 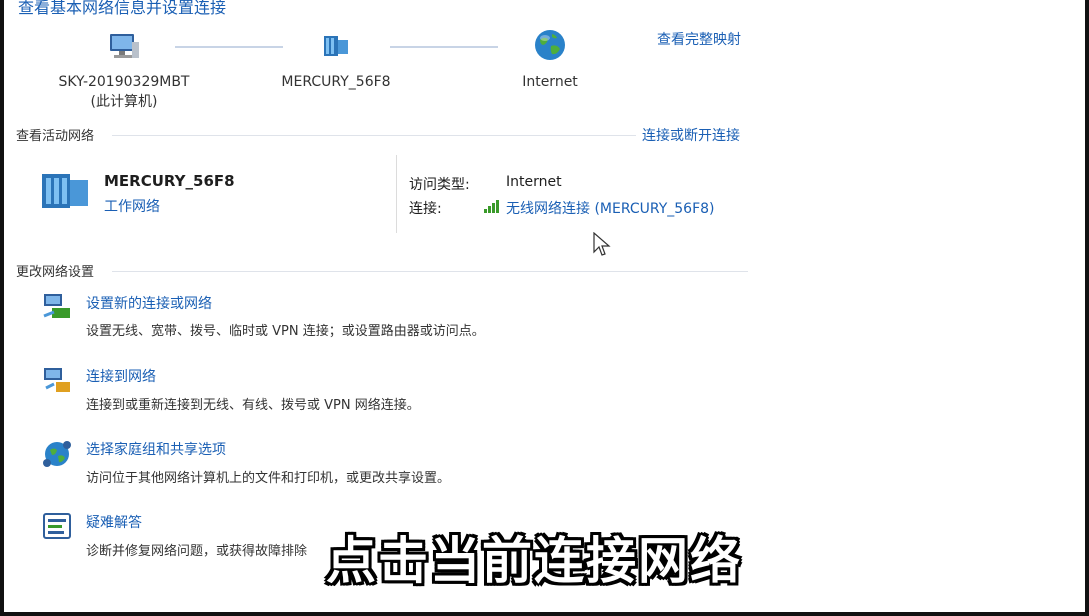 I want to click on router-name: MERCURY_56F8, so click(x=336, y=82).